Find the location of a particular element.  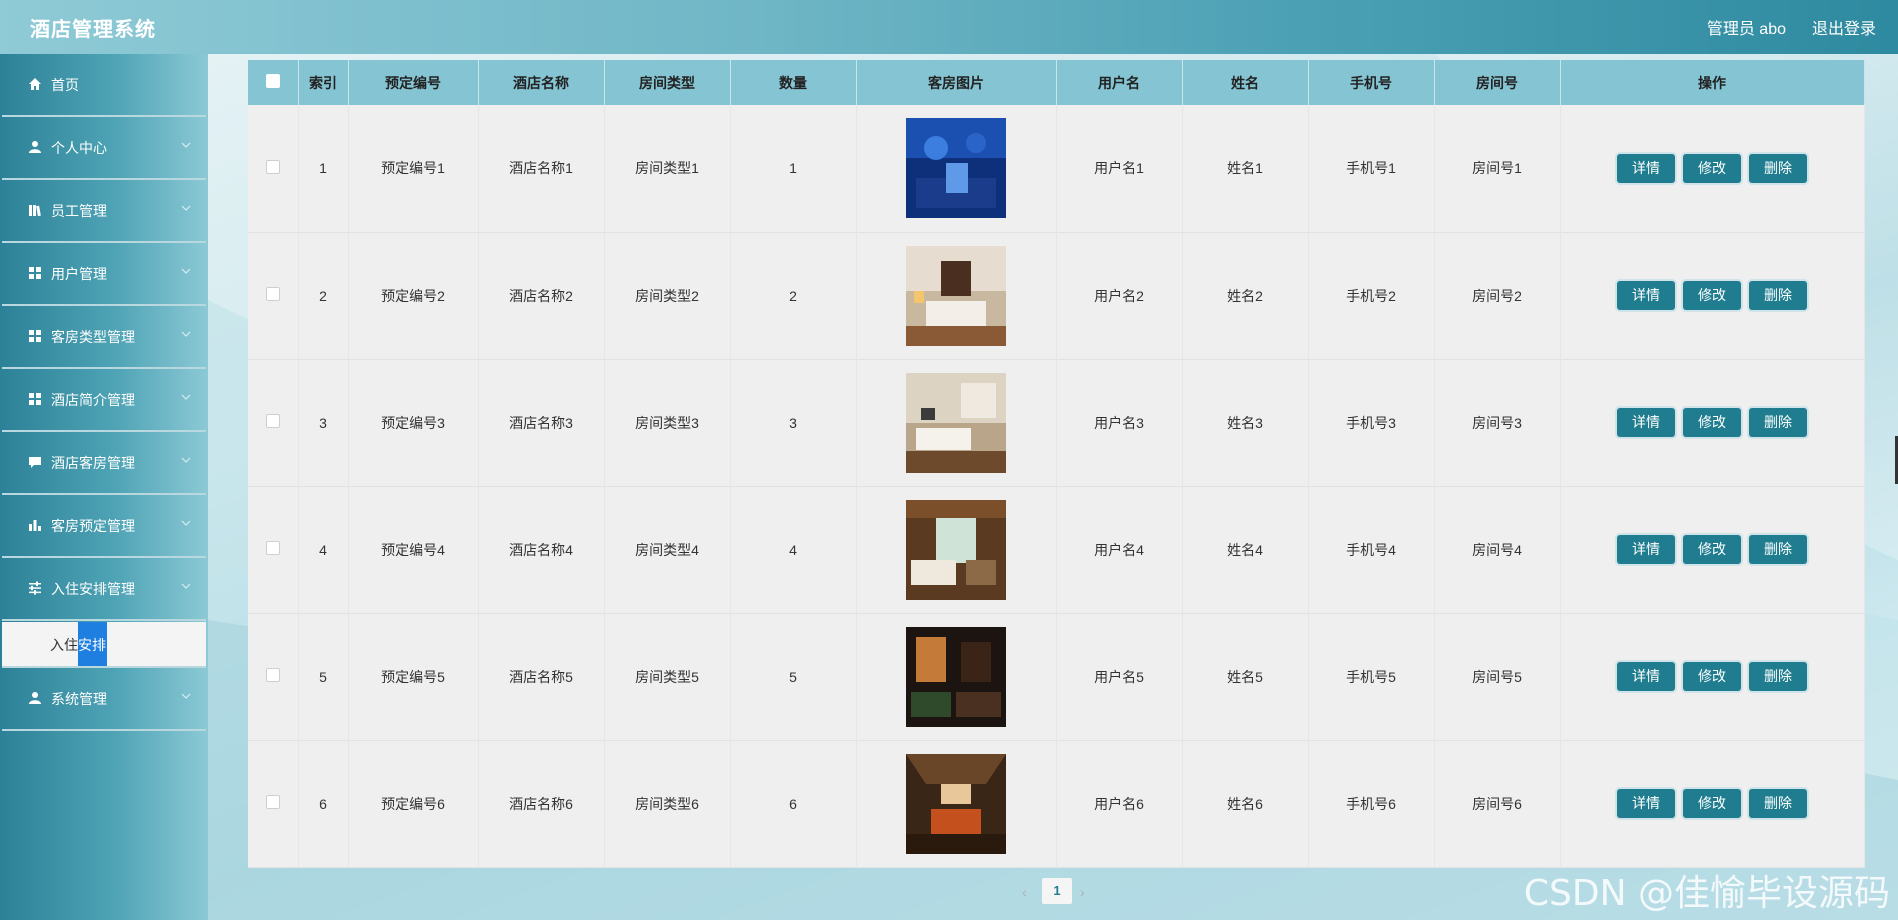

cell-room-type: 房间类型1 is located at coordinates (667, 168).